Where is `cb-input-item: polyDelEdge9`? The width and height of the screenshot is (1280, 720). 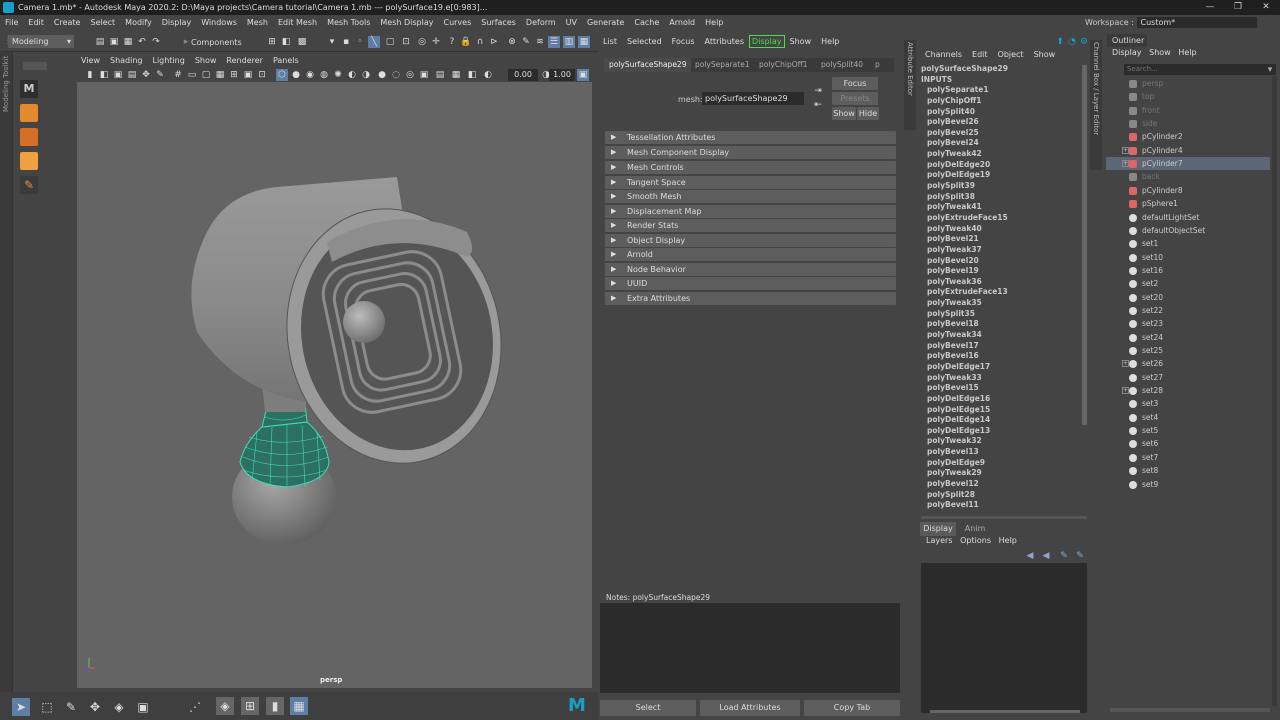
cb-input-item: polyDelEdge9 is located at coordinates (1001, 463).